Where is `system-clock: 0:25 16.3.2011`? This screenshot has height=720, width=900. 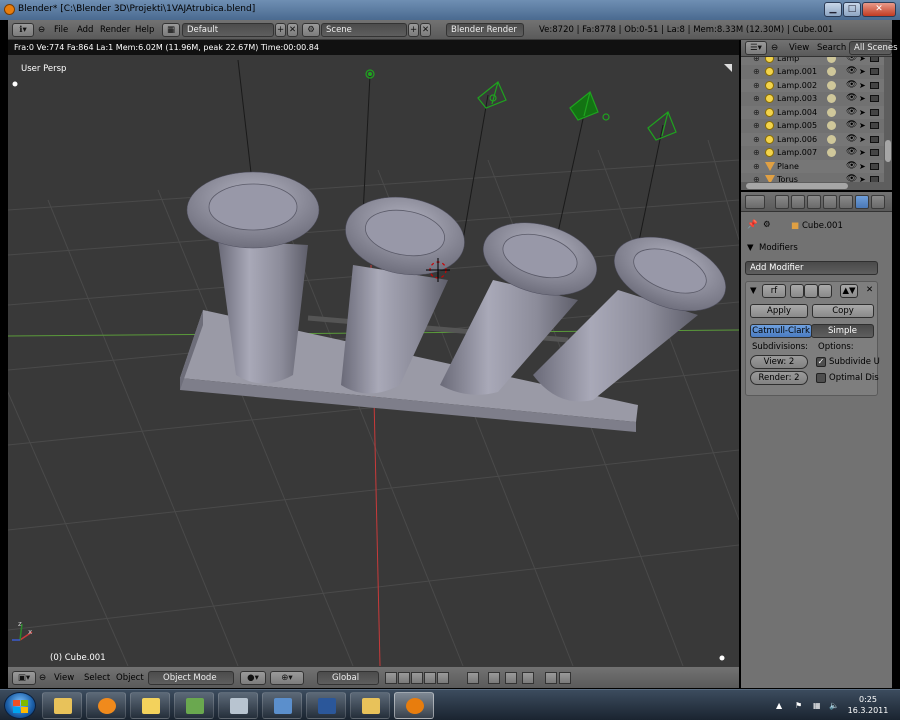 system-clock: 0:25 16.3.2011 is located at coordinates (868, 705).